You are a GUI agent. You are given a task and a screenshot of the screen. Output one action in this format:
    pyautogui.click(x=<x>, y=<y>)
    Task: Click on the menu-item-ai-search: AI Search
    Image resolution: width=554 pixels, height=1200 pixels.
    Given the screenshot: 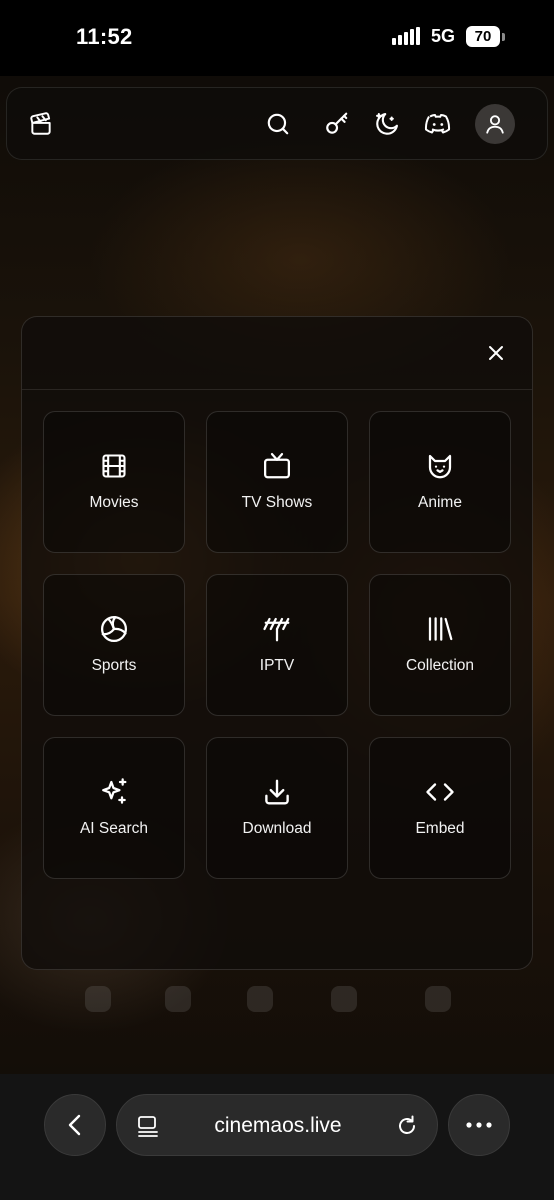 What is the action you would take?
    pyautogui.click(x=114, y=808)
    